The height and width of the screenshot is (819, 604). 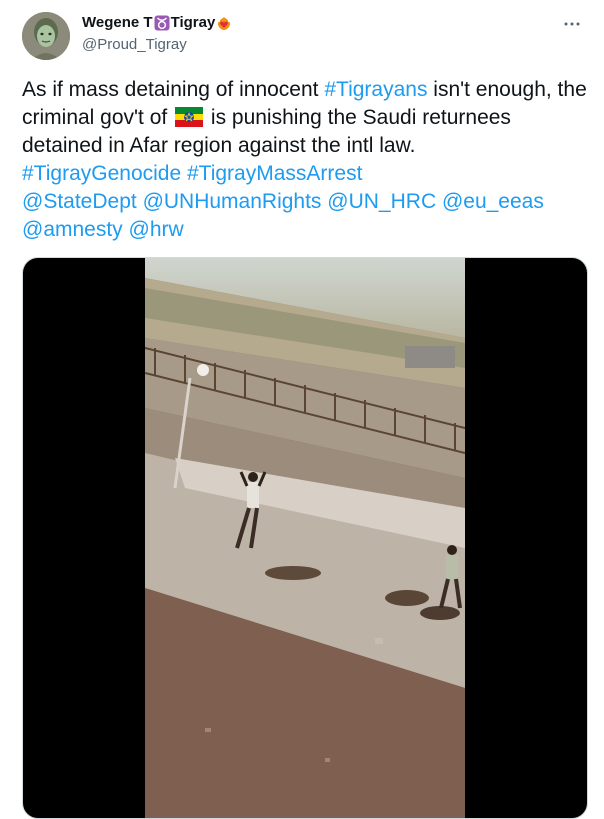 I want to click on author-name-part: Wegene T, so click(x=117, y=22).